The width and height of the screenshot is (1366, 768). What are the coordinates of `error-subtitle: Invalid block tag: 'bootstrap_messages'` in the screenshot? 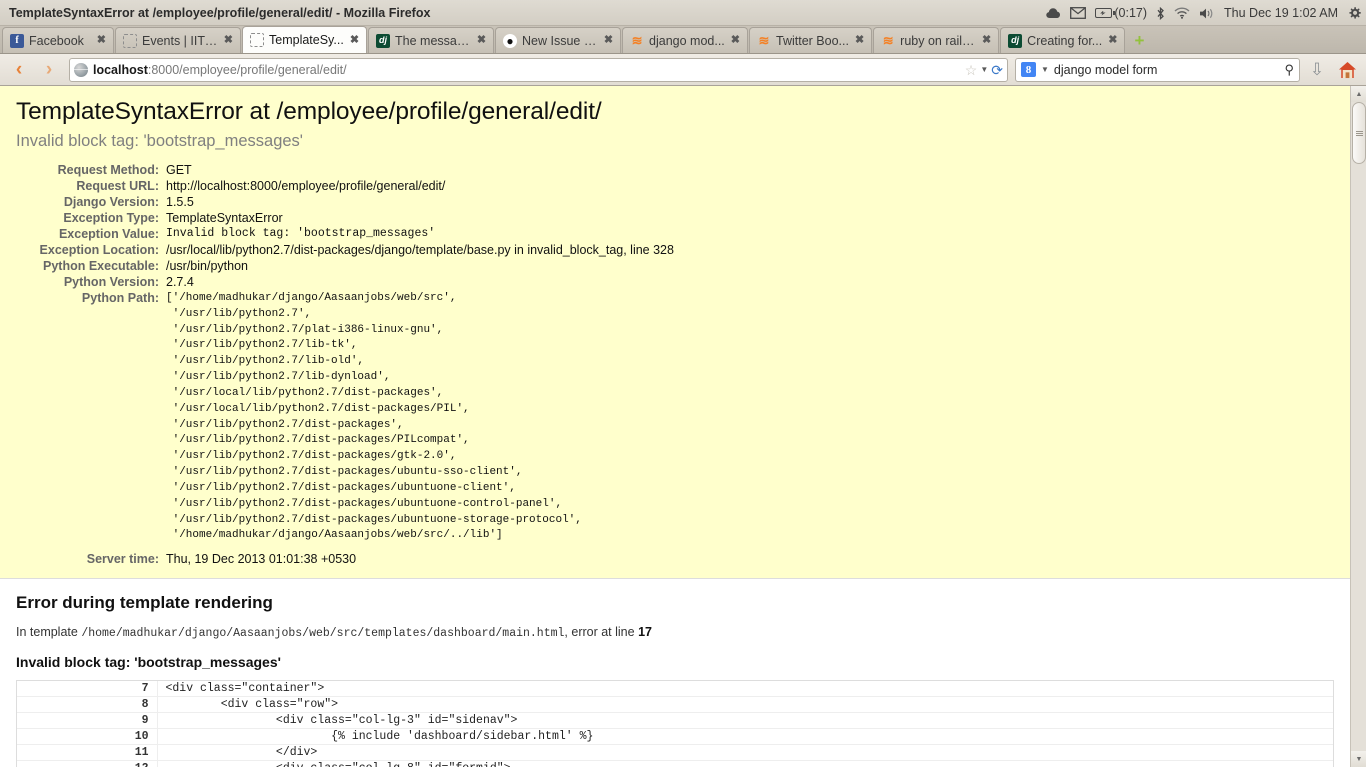 It's located at (159, 141).